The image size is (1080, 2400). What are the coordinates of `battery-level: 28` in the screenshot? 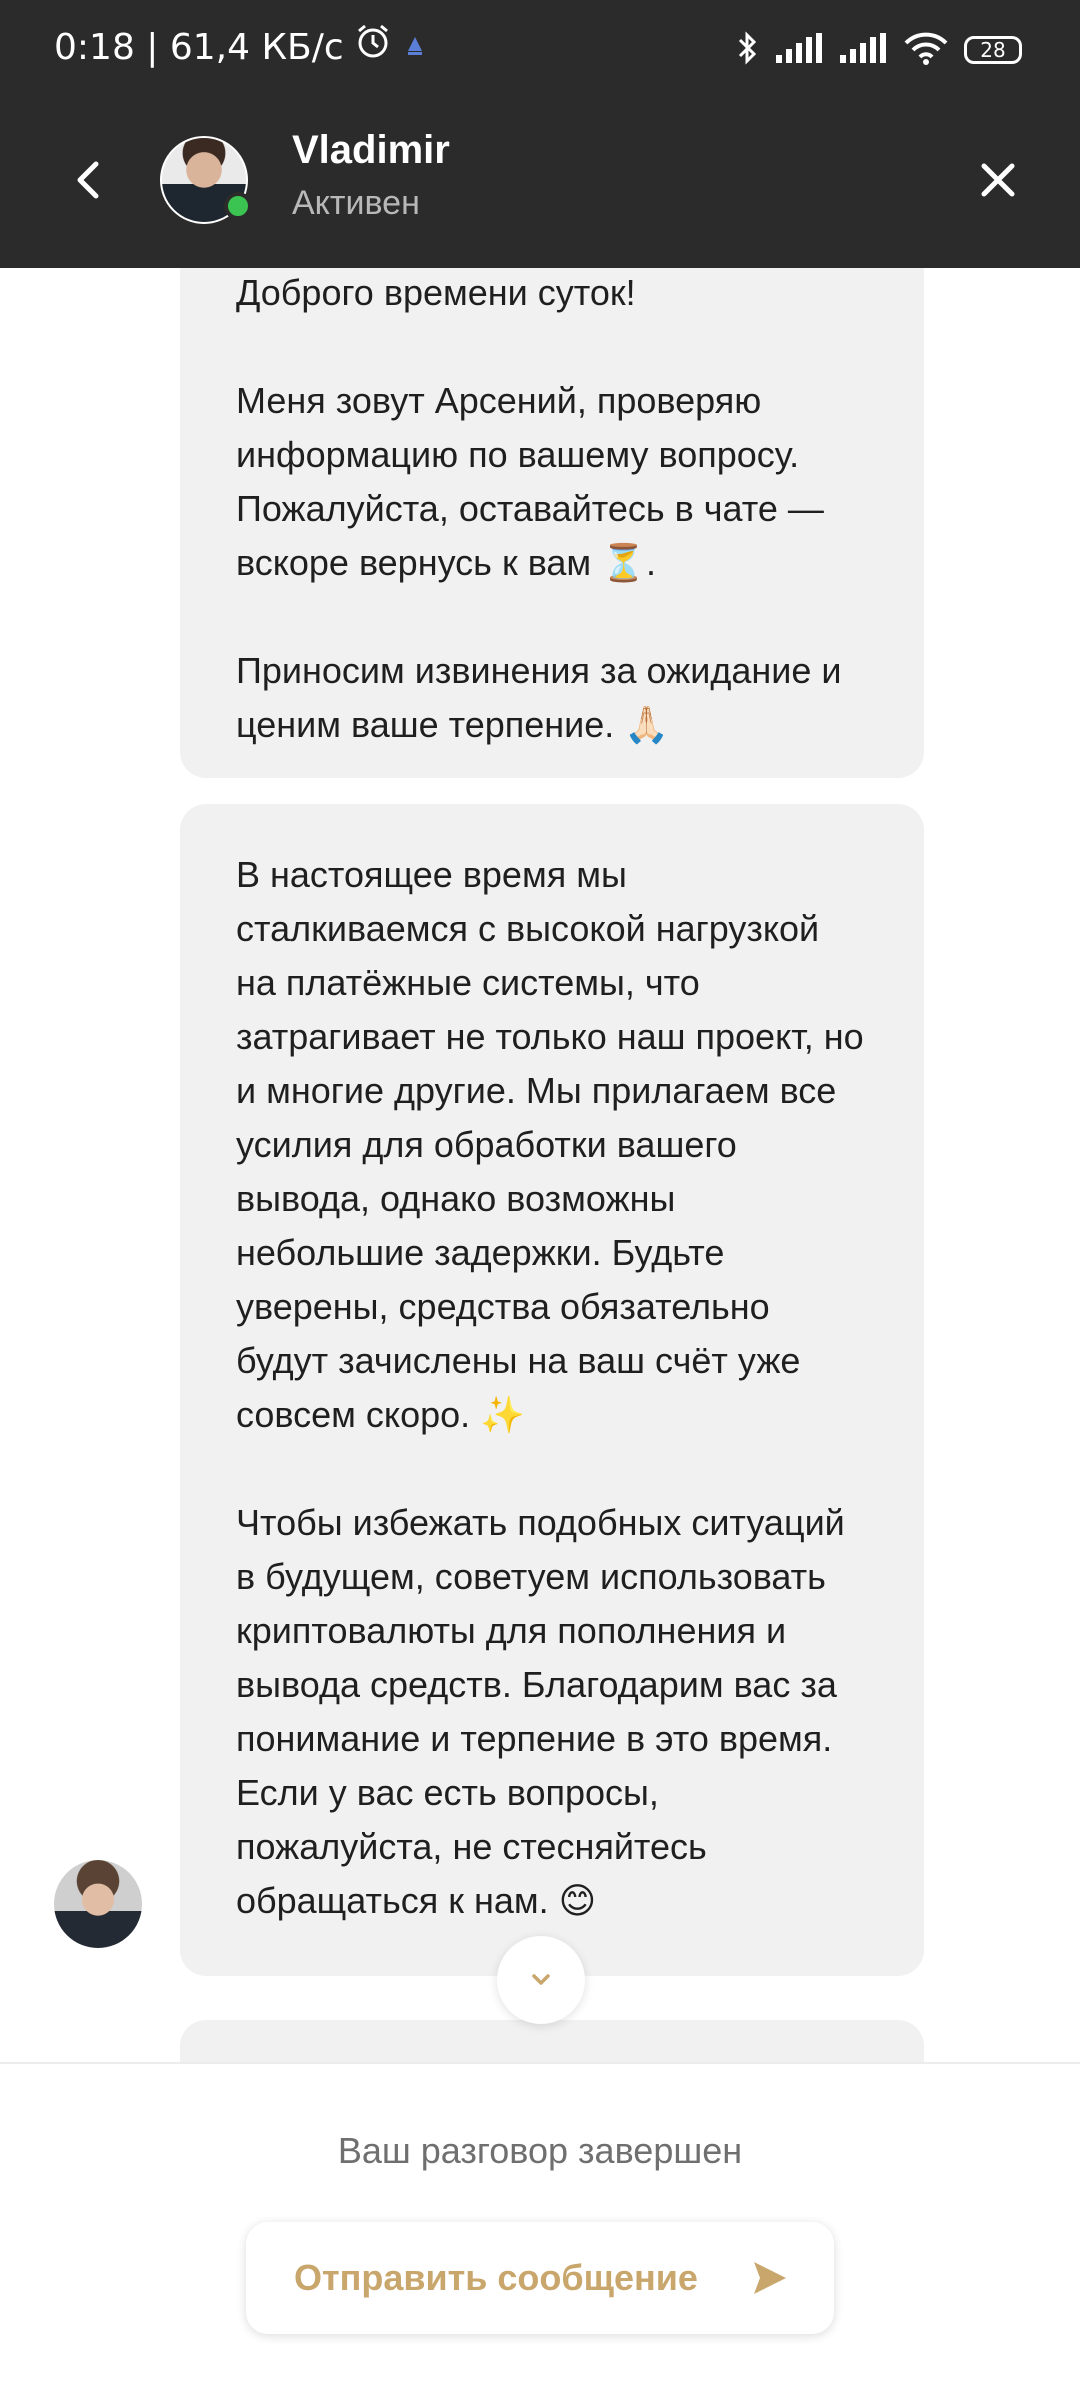 It's located at (993, 50).